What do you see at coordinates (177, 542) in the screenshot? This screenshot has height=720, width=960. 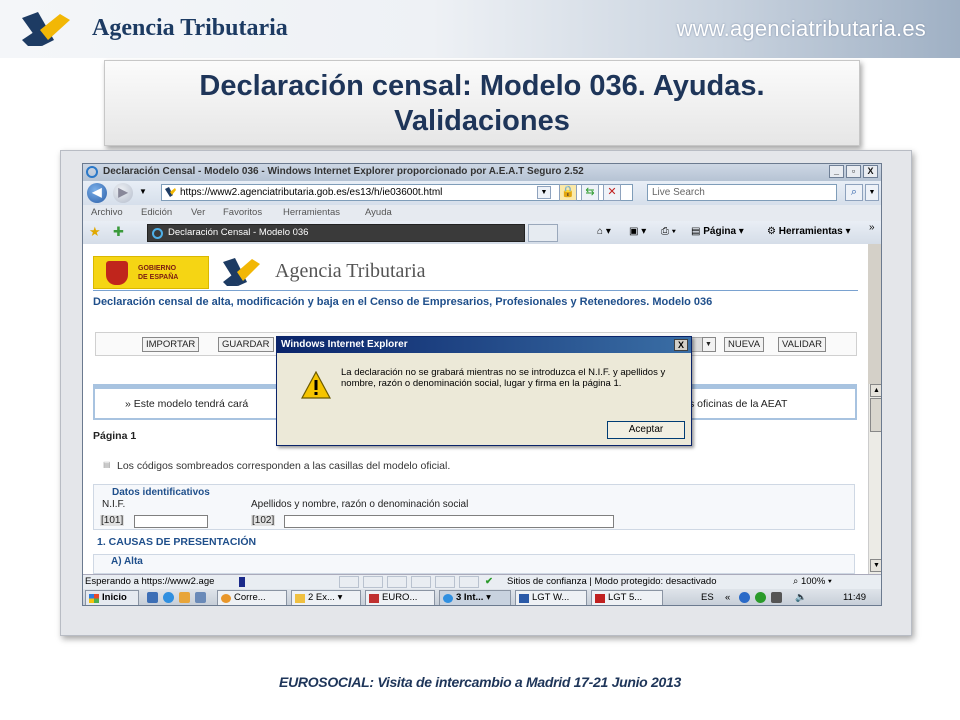 I see `causas-heading: 1. CAUSAS DE PRESENTACIÓN` at bounding box center [177, 542].